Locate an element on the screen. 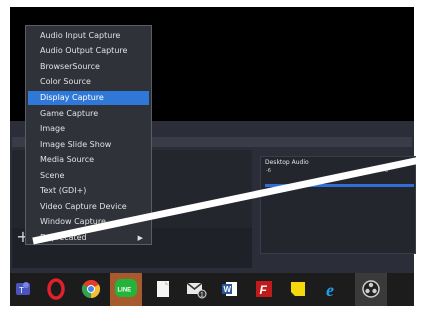  internet-explorer-icon: e is located at coordinates (333, 289).